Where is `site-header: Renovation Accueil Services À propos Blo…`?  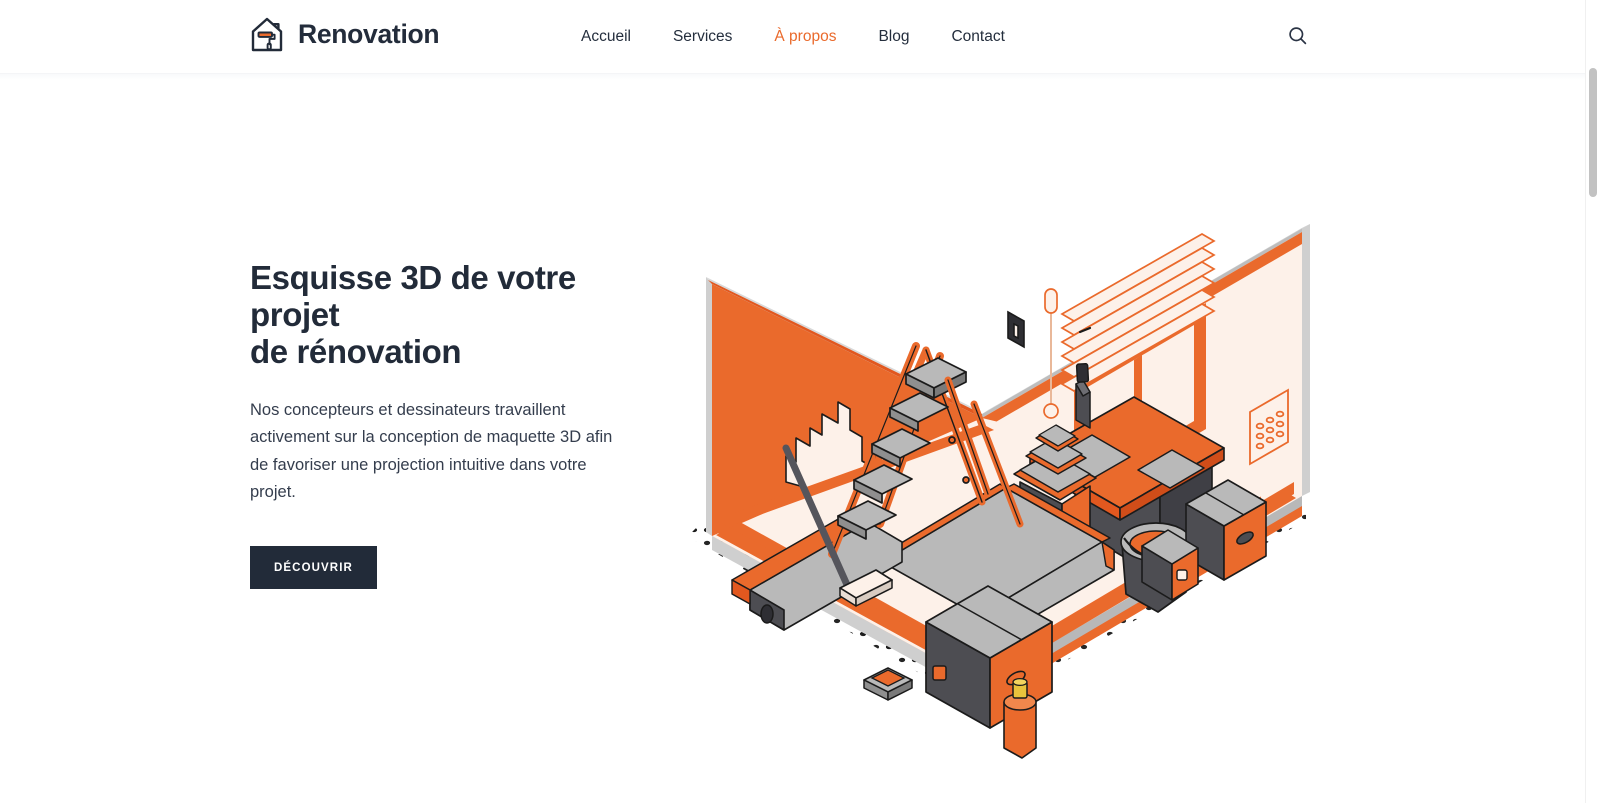
site-header: Renovation Accueil Services À propos Blo… is located at coordinates (792, 37).